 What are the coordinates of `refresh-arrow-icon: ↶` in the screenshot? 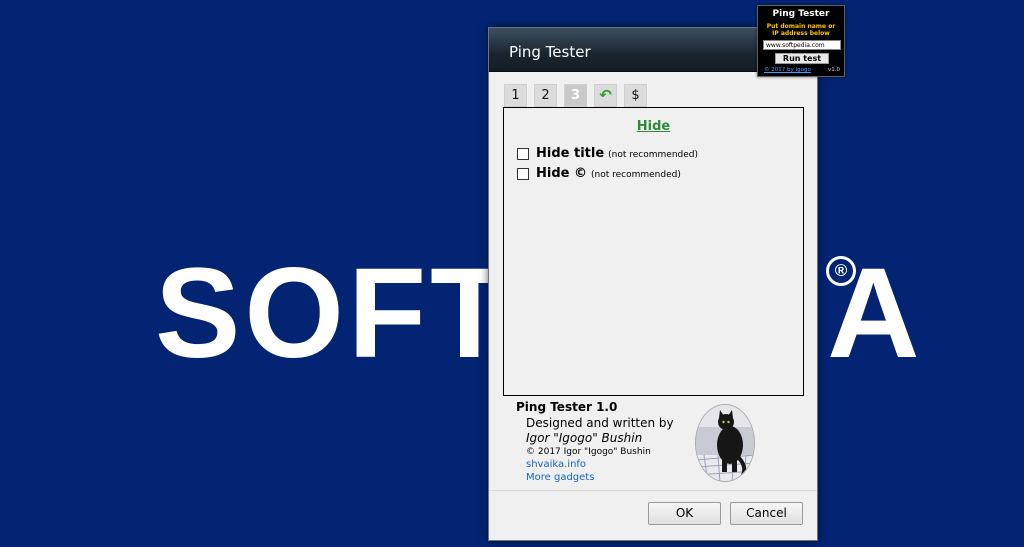 It's located at (605, 95).